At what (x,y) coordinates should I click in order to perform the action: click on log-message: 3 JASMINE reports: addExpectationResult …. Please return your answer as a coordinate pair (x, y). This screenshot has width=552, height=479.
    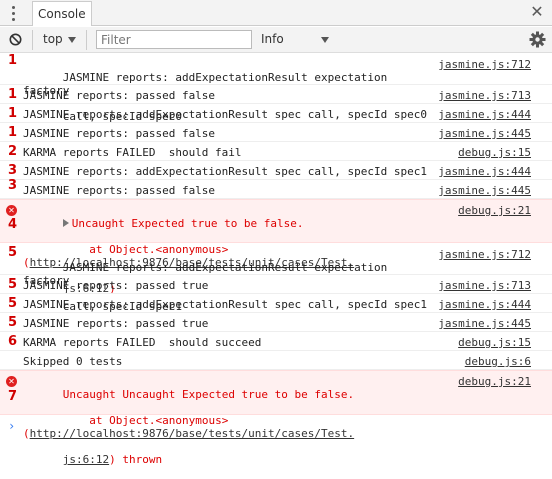
    Looking at the image, I should click on (276, 170).